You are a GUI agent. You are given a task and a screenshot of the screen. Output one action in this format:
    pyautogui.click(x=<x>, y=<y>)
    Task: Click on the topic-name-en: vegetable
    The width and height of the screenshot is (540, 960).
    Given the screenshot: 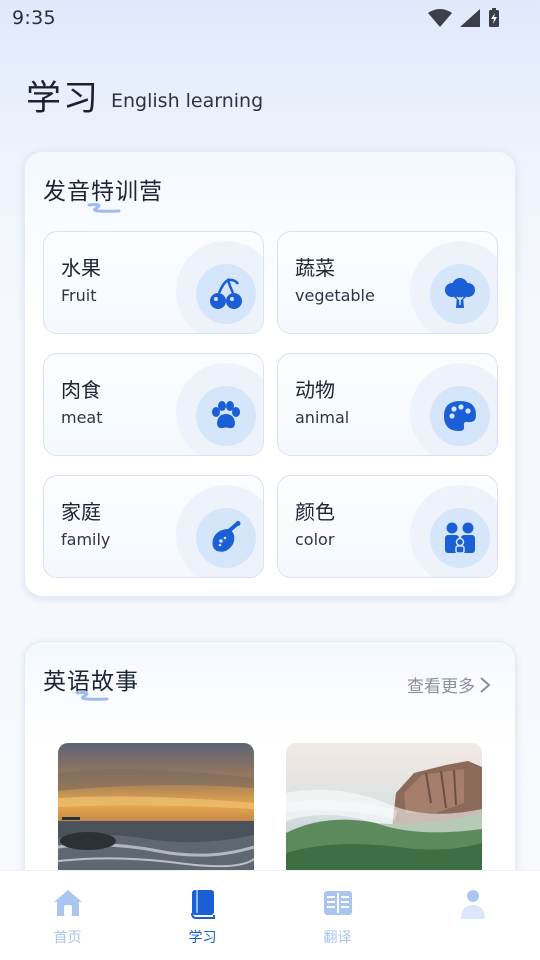 What is the action you would take?
    pyautogui.click(x=335, y=295)
    